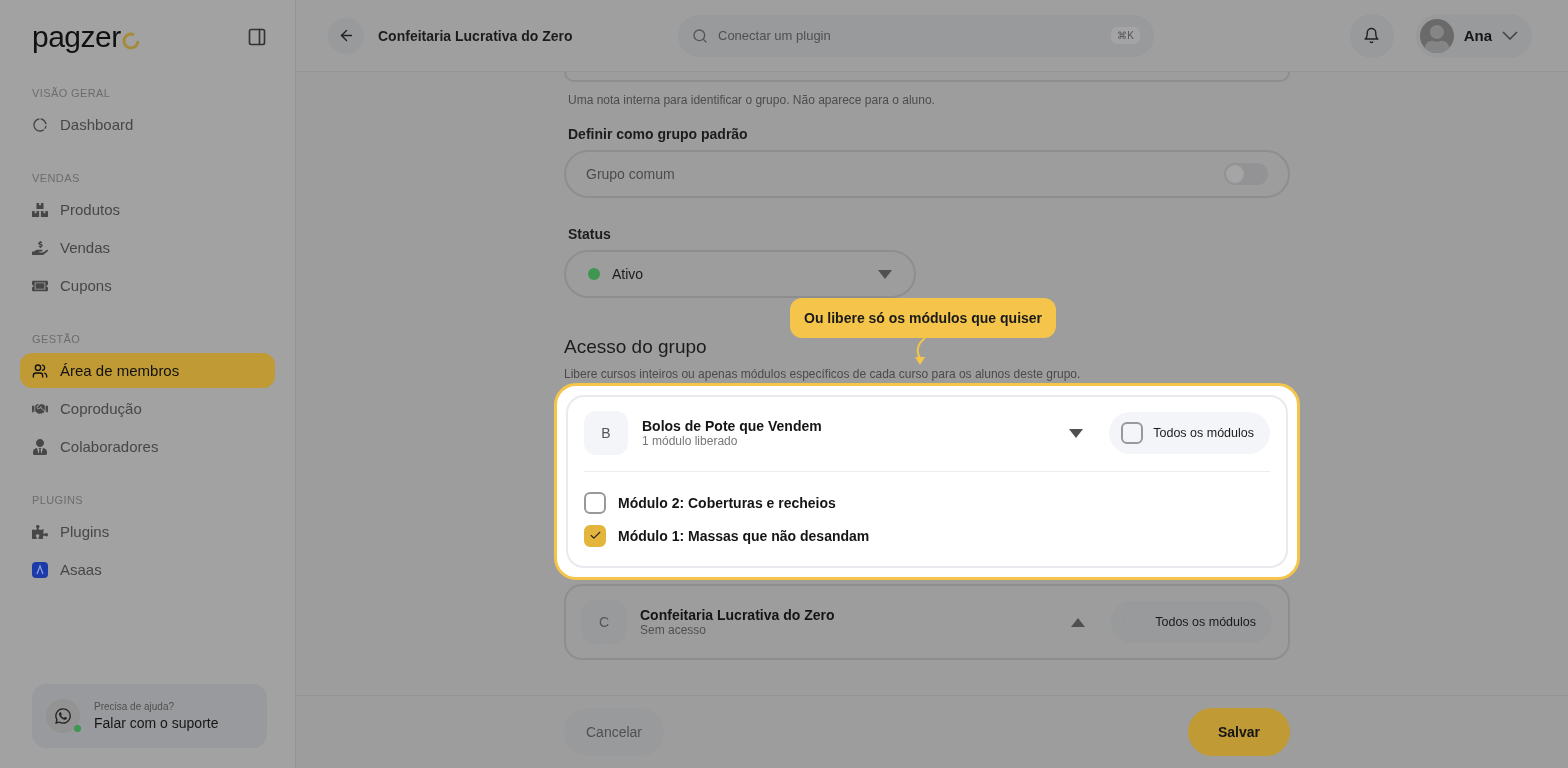 The height and width of the screenshot is (768, 1568). What do you see at coordinates (86, 37) in the screenshot?
I see `logo: pagzer` at bounding box center [86, 37].